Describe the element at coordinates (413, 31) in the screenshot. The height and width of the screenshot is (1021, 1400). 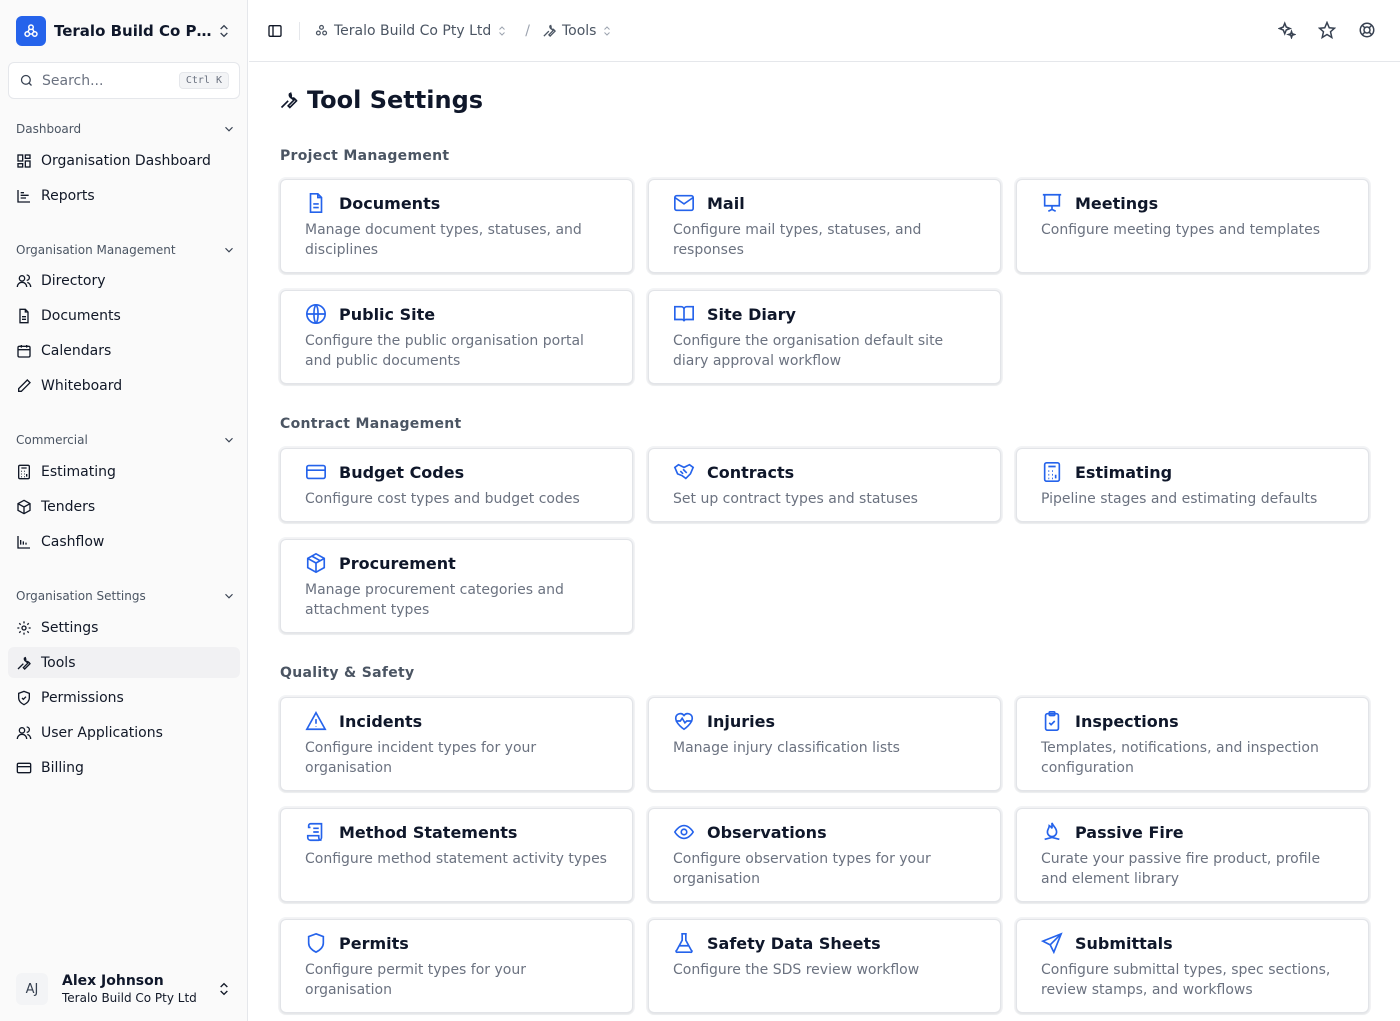
I see `breadcrumb-org: Teralo Build Co Pty Ltd` at that location.